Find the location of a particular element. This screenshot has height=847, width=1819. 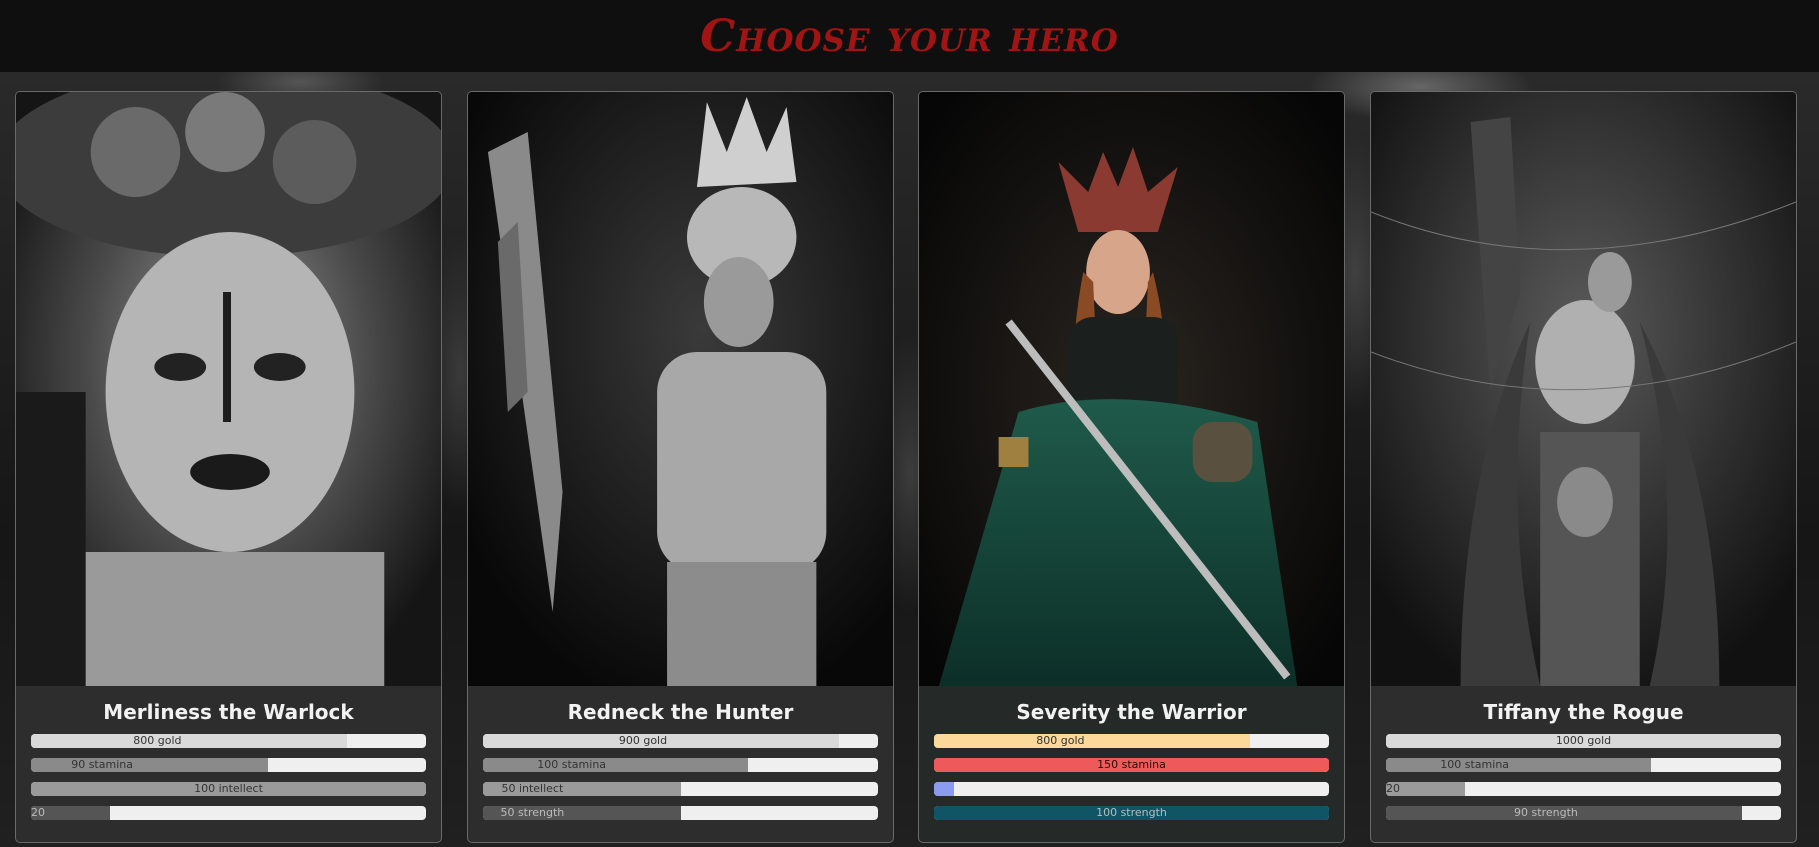

stat-bar-label: 150 stamina is located at coordinates (1131, 764).